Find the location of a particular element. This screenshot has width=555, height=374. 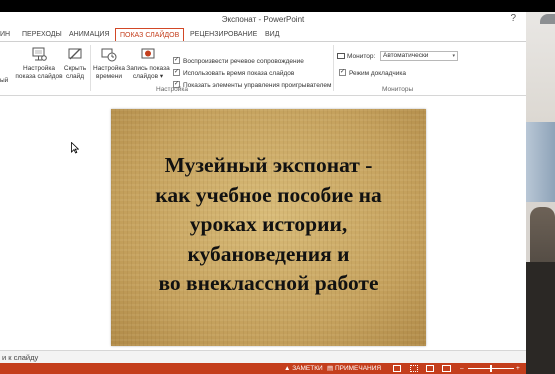

record-label-2: слайдов is located at coordinates (145, 76).